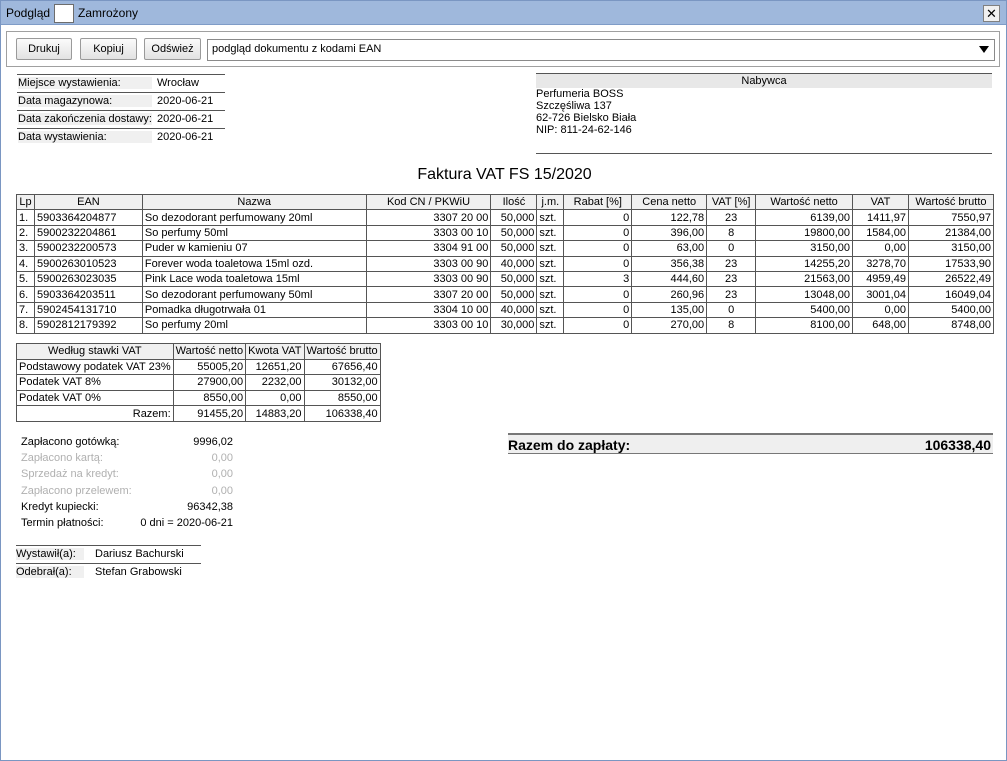 The width and height of the screenshot is (1007, 761). What do you see at coordinates (88, 294) in the screenshot?
I see `cell-ean: 5903364203511` at bounding box center [88, 294].